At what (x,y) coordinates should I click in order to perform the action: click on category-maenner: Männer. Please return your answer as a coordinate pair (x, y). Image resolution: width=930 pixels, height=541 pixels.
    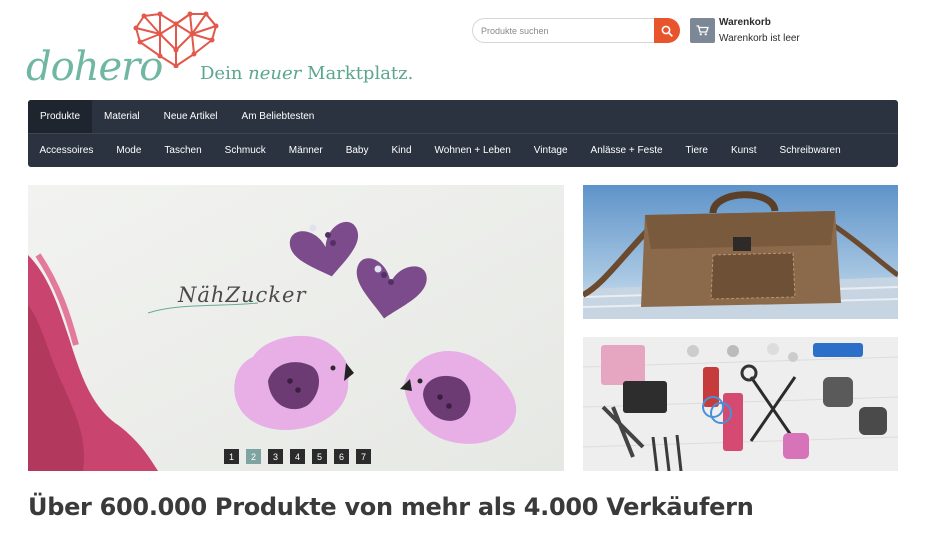
    Looking at the image, I should click on (305, 150).